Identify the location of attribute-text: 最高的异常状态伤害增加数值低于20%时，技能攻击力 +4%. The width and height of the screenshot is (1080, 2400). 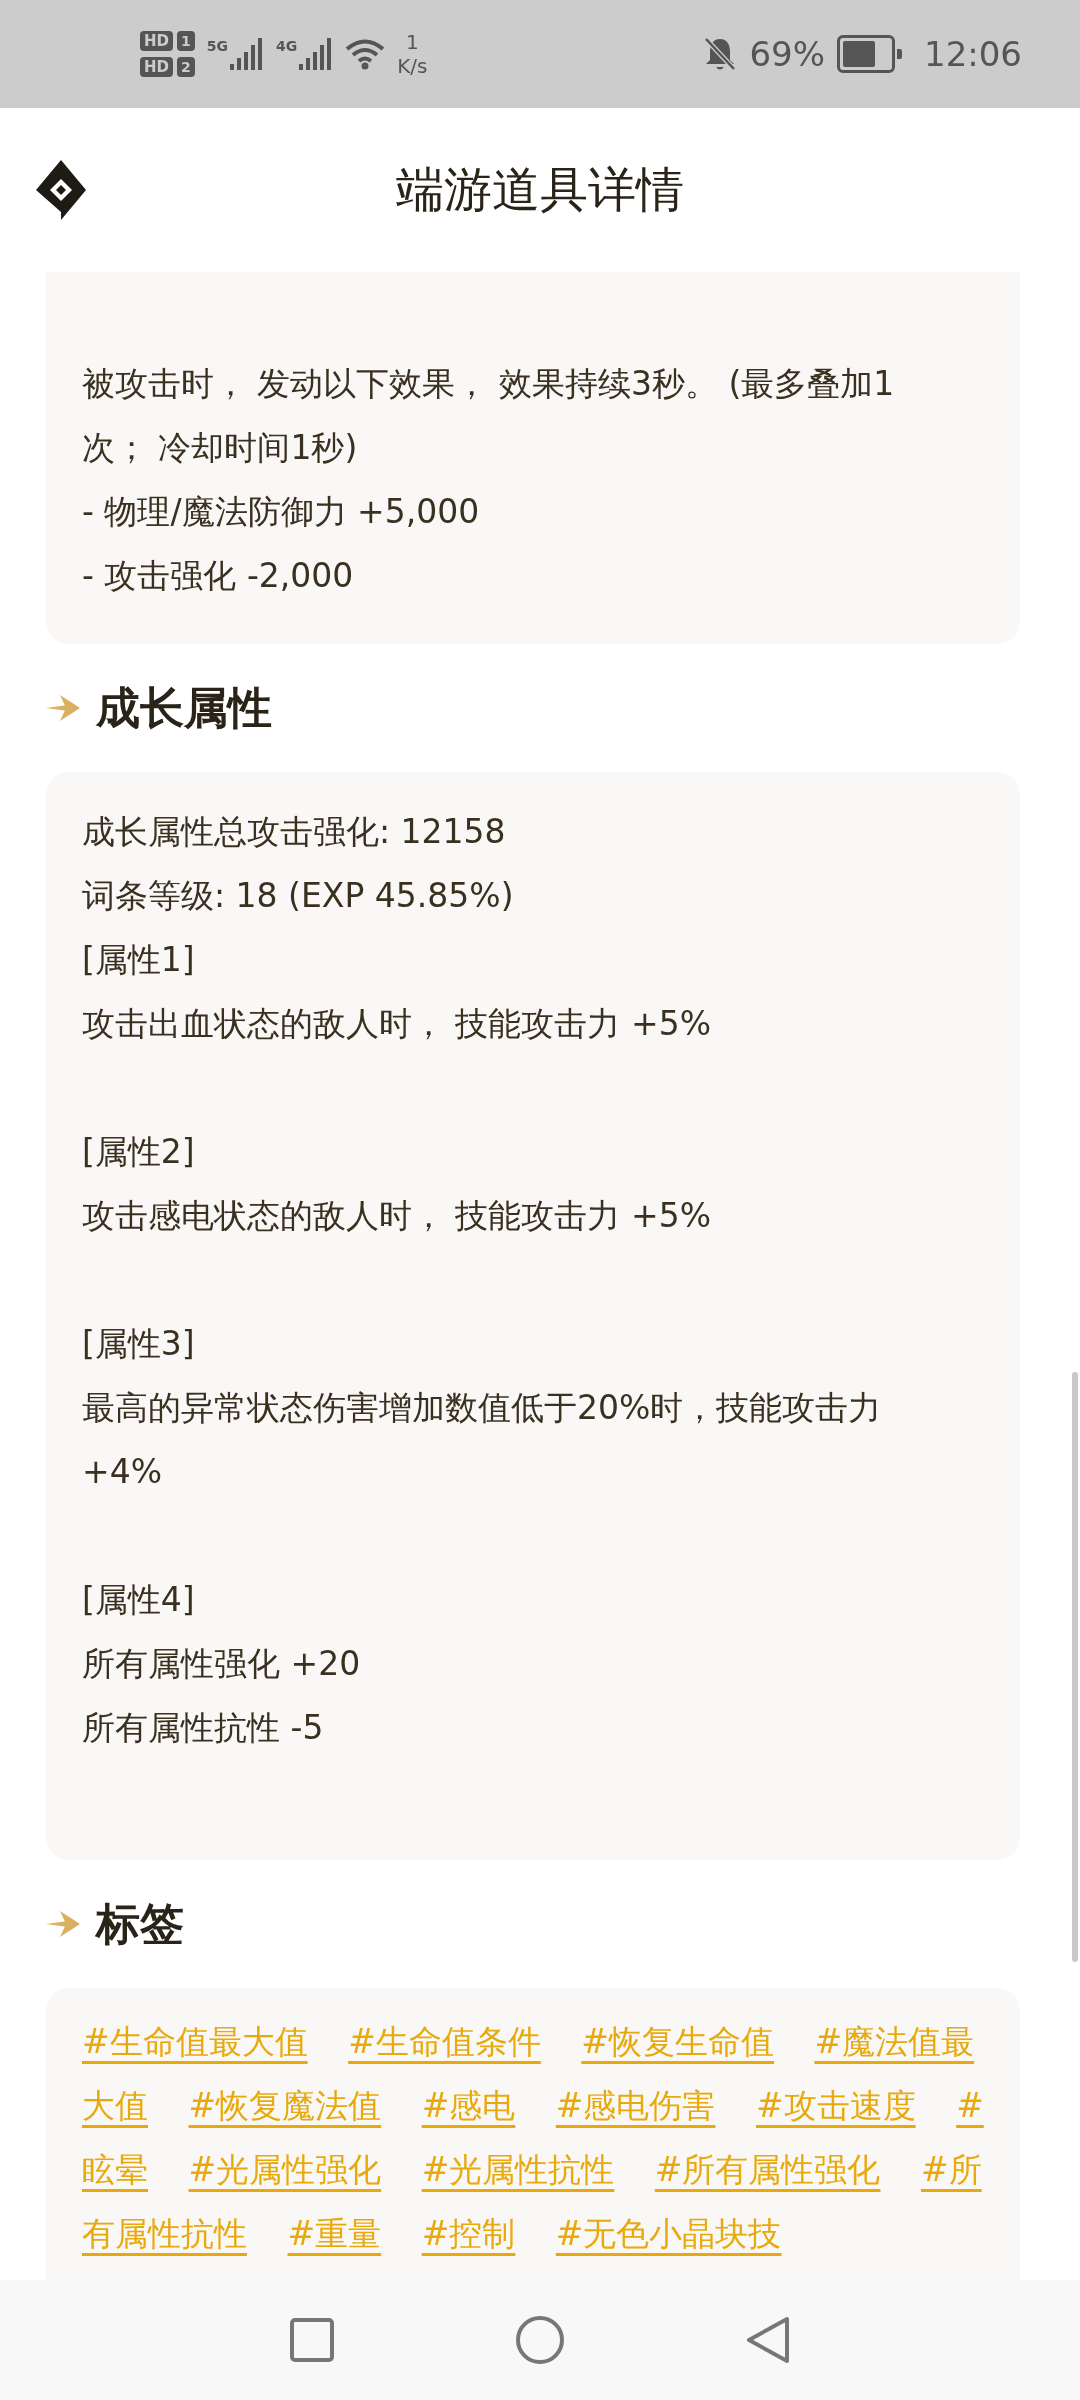
(482, 1440).